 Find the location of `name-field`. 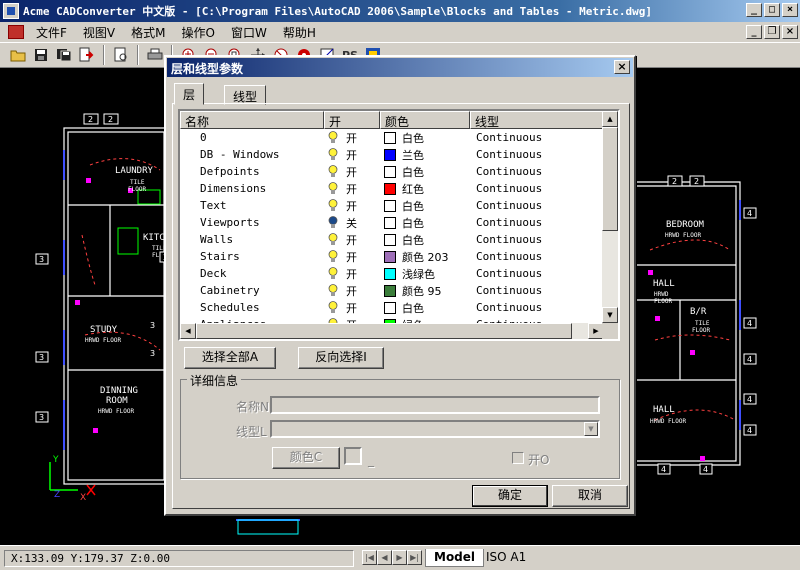

name-field is located at coordinates (435, 405).